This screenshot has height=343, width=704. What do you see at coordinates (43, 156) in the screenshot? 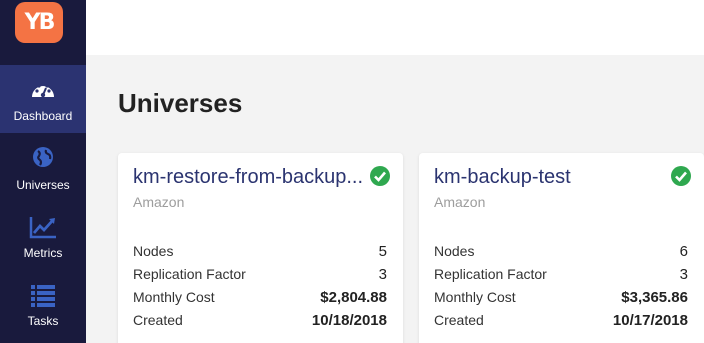
I see `globe-icon` at bounding box center [43, 156].